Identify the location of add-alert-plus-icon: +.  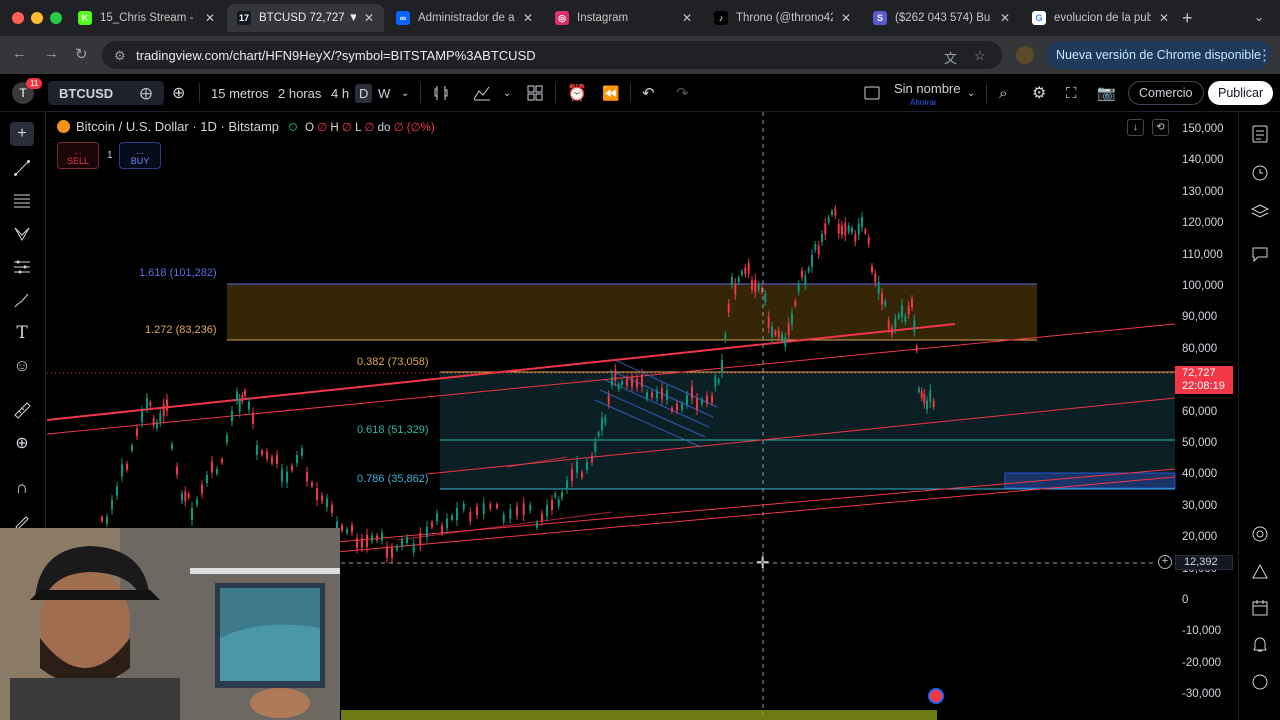
(1165, 562).